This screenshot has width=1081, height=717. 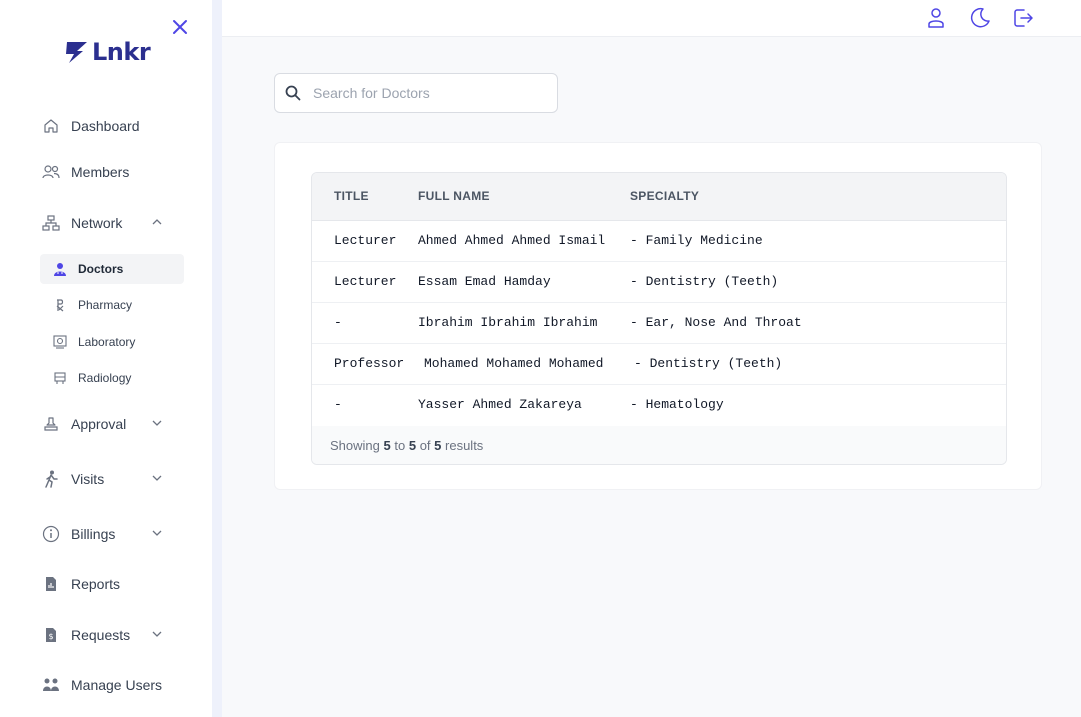 I want to click on cell-specialty: - Family Medicine, so click(x=696, y=240).